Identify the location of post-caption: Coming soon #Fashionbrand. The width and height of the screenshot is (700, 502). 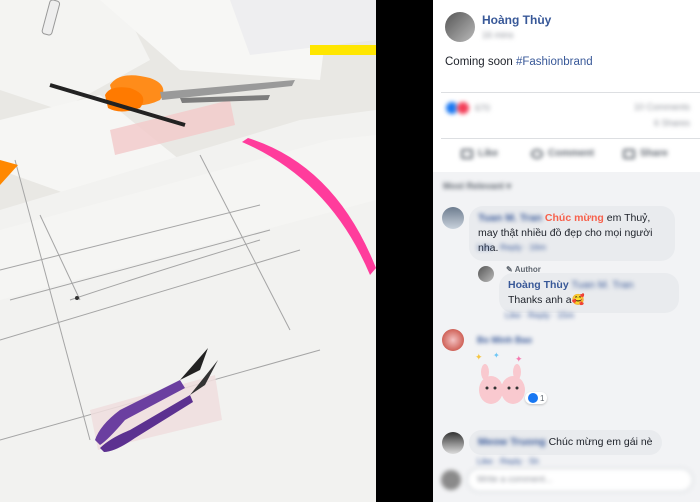
(519, 62).